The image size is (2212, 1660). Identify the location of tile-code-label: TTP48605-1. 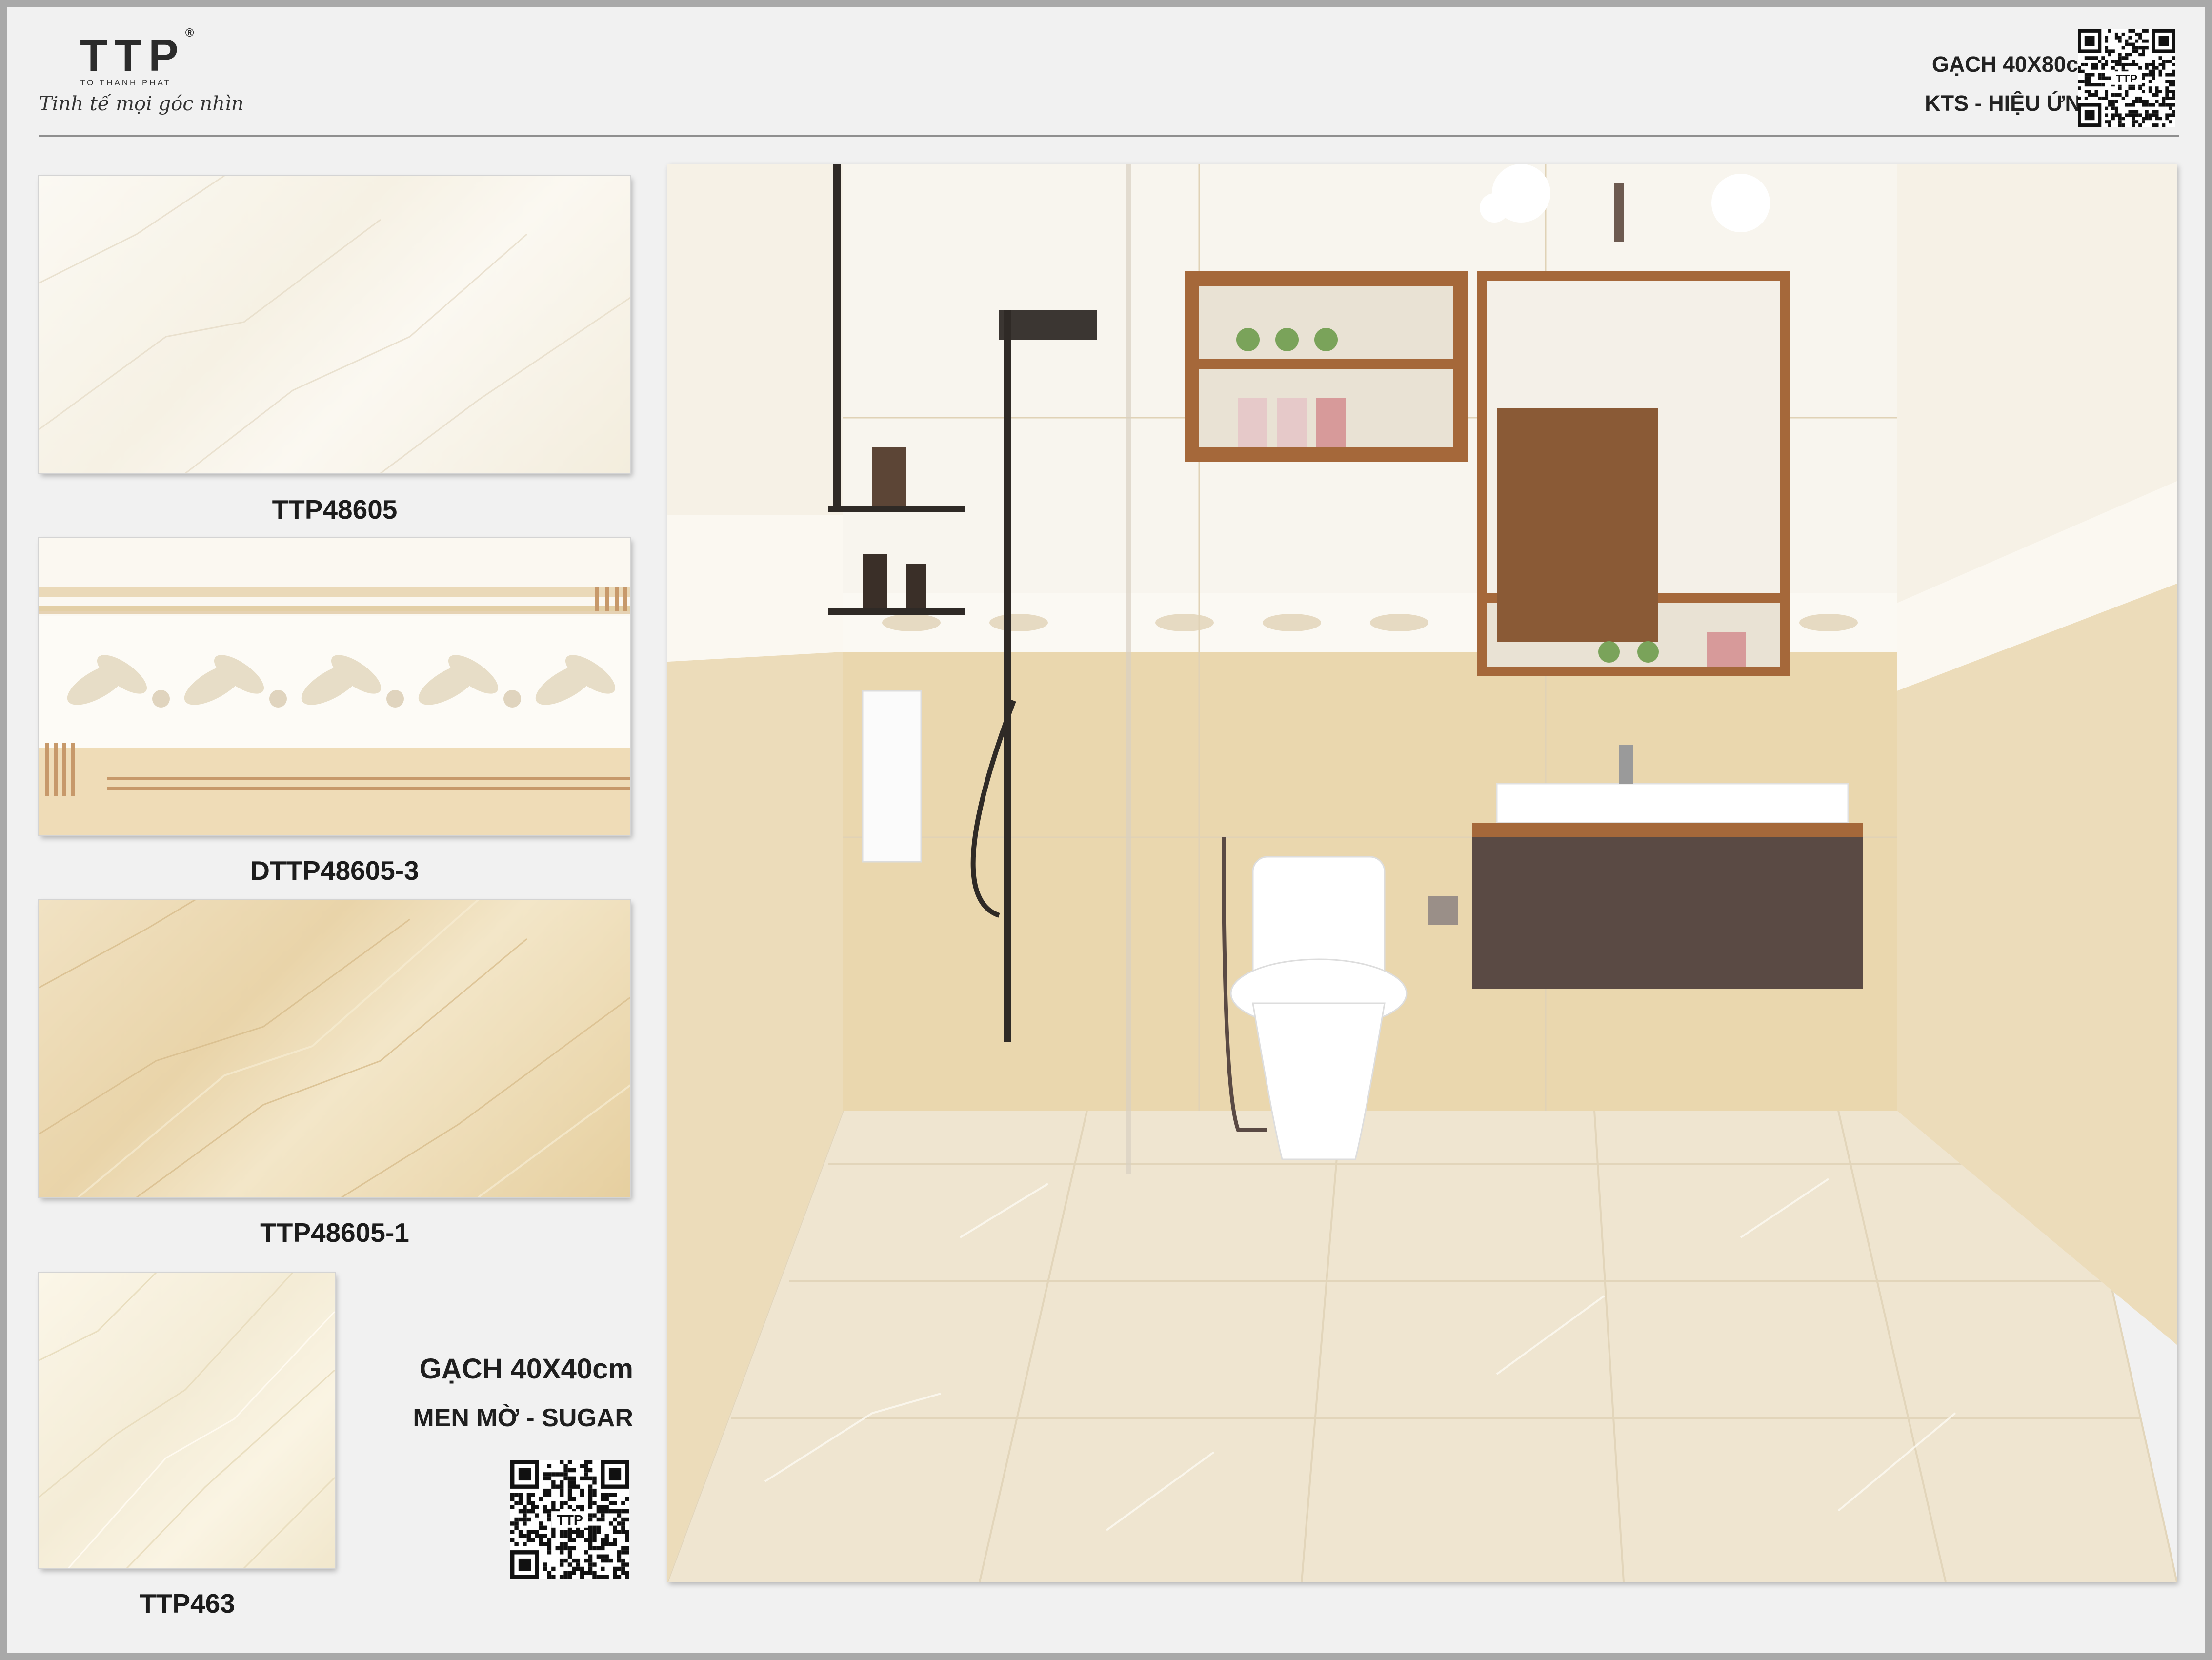
(335, 1232).